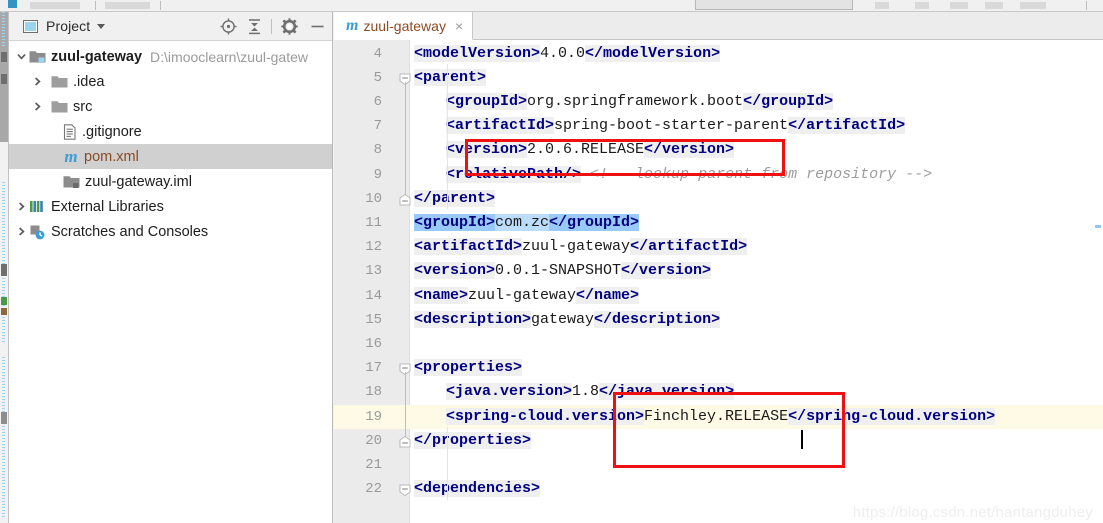  I want to click on code-token-tag: <modelVersion>, so click(477, 53).